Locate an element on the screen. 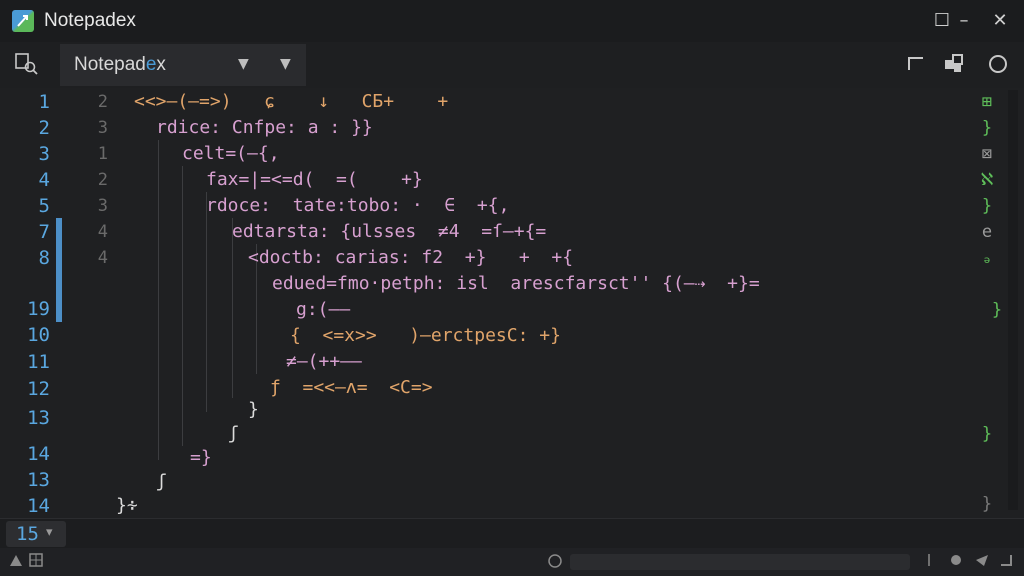  modified-lines-bar is located at coordinates (59, 270).